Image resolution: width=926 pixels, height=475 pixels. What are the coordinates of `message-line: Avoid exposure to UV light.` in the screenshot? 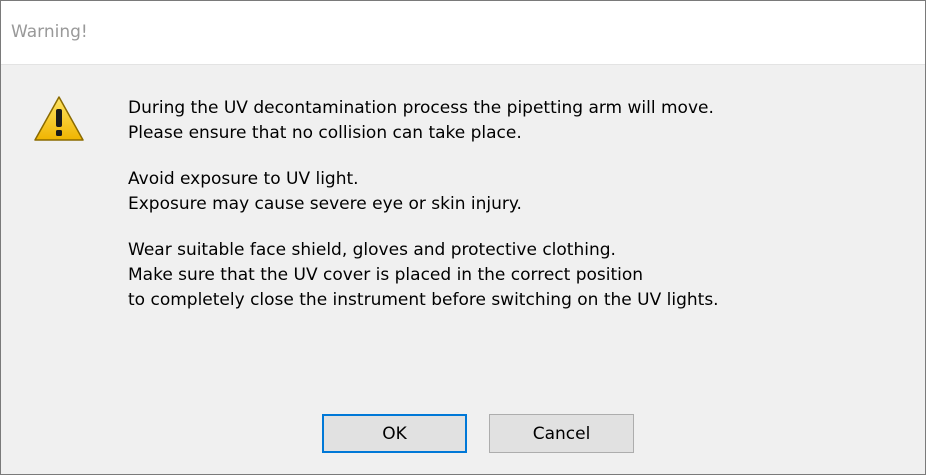 It's located at (243, 179).